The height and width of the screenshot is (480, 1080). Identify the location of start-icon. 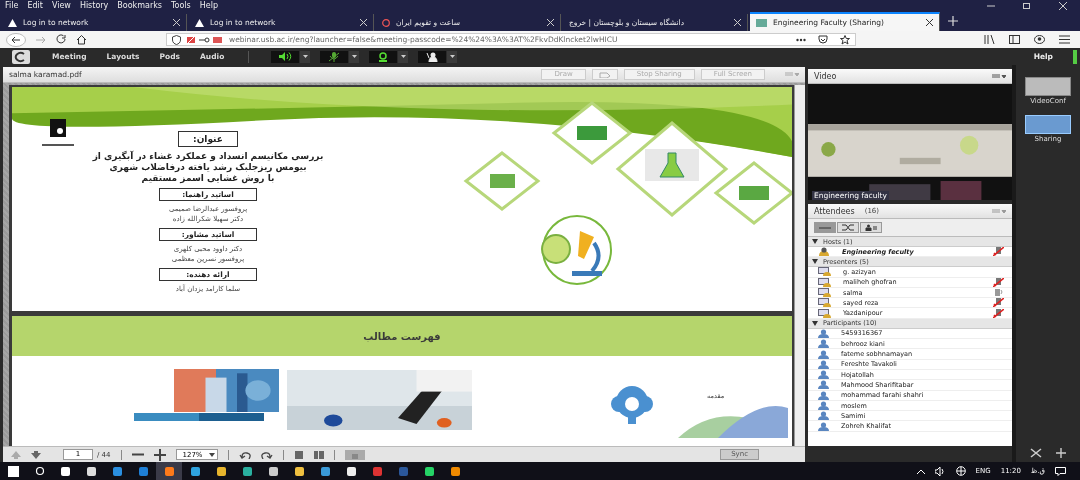
(13, 471).